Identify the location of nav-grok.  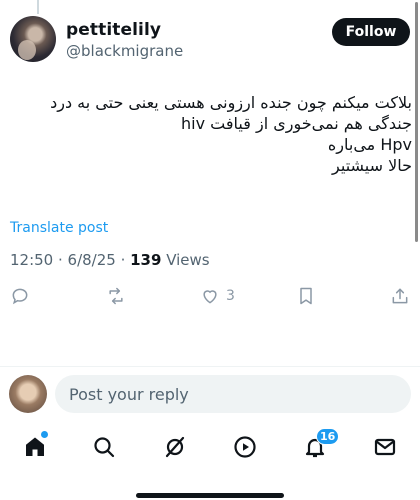
(175, 447).